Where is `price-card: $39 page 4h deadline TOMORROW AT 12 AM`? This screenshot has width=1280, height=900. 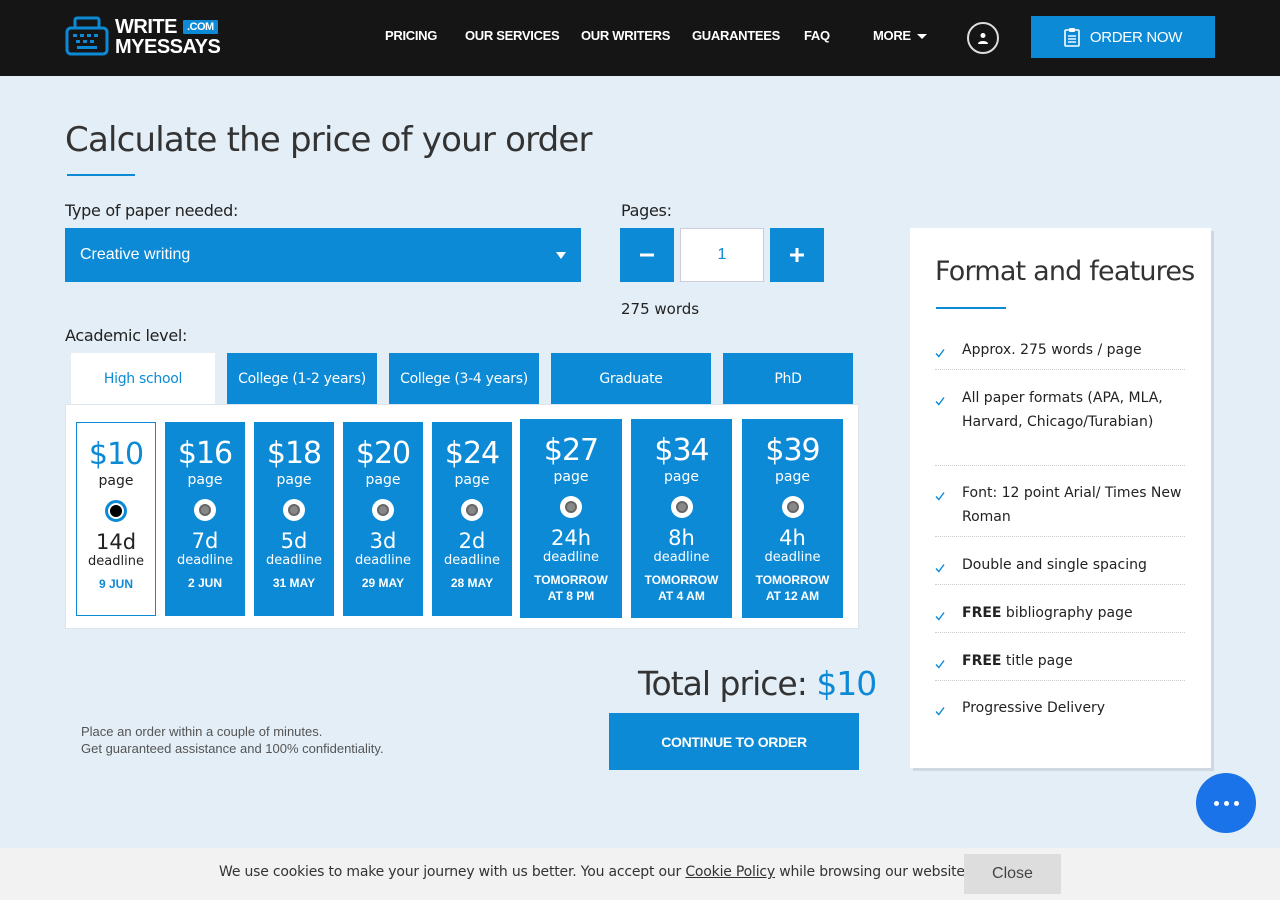 price-card: $39 page 4h deadline TOMORROW AT 12 AM is located at coordinates (792, 518).